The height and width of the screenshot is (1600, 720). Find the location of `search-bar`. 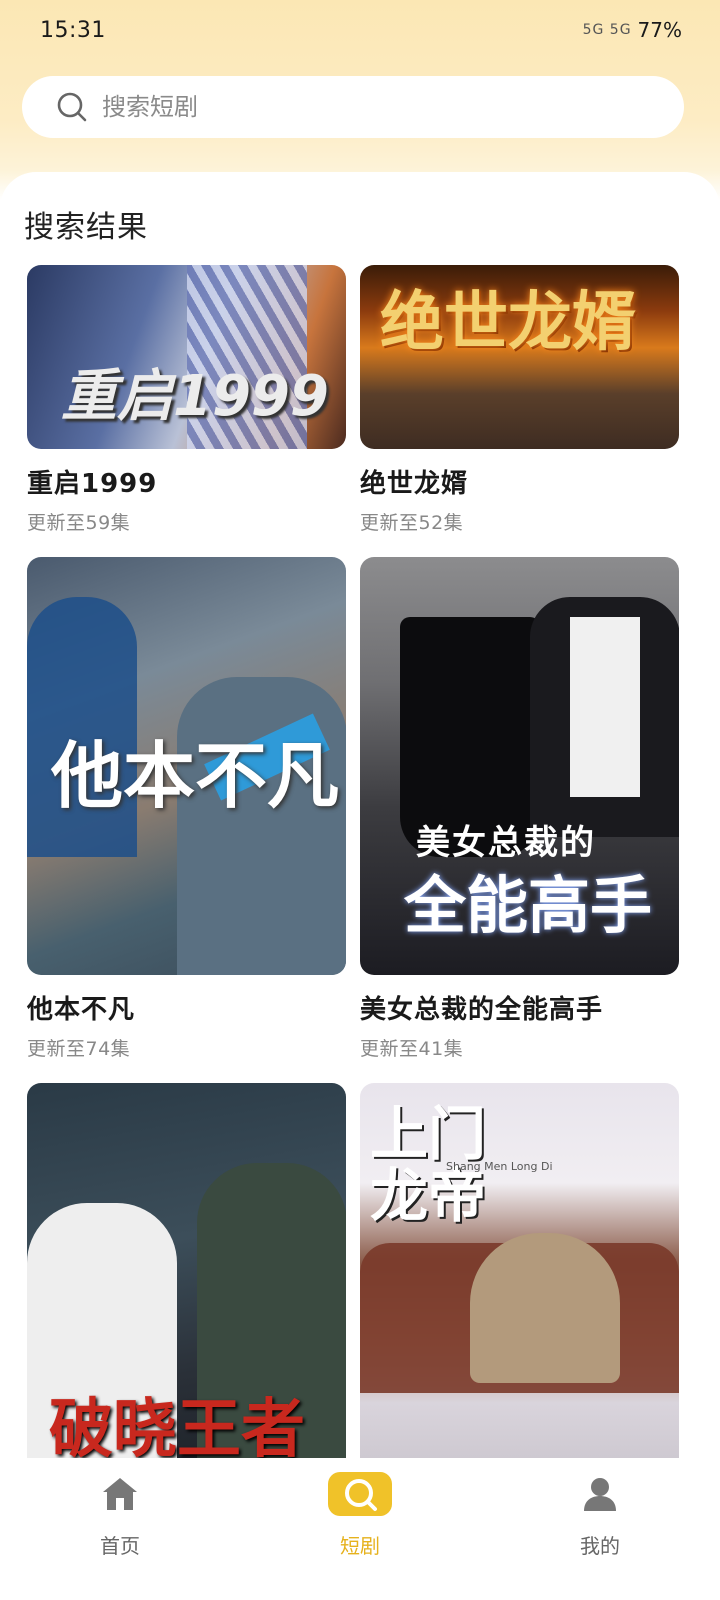

search-bar is located at coordinates (353, 107).